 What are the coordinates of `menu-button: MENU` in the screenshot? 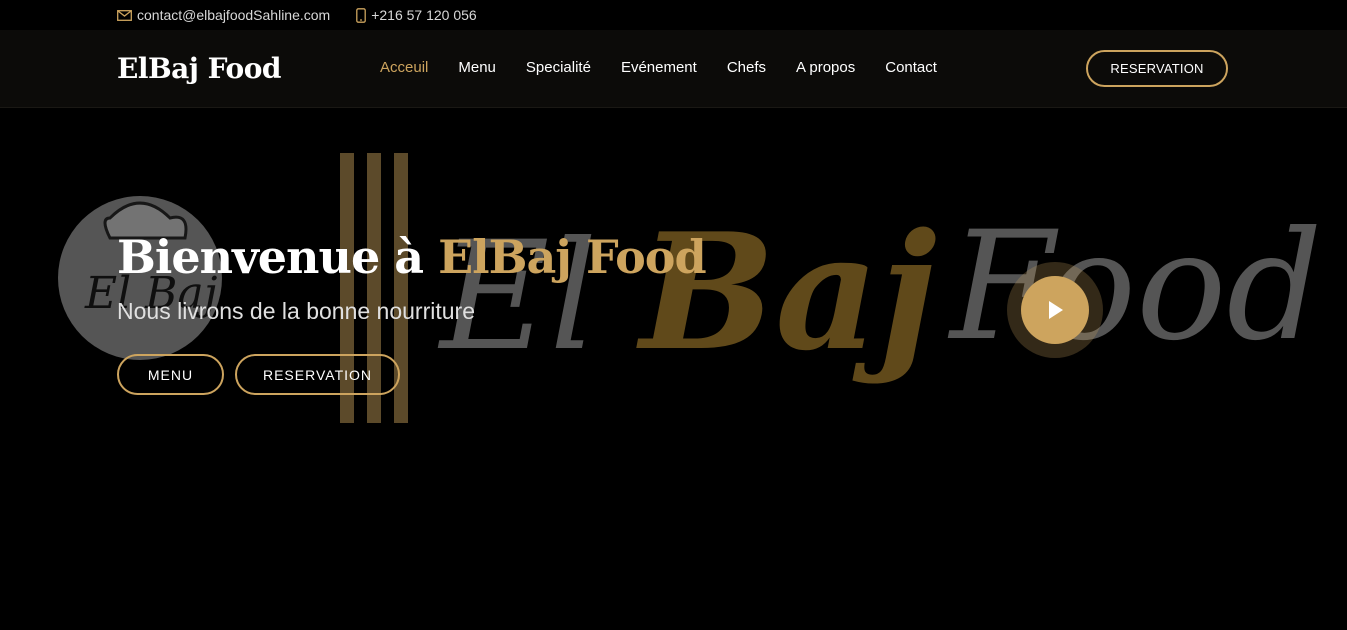 It's located at (170, 374).